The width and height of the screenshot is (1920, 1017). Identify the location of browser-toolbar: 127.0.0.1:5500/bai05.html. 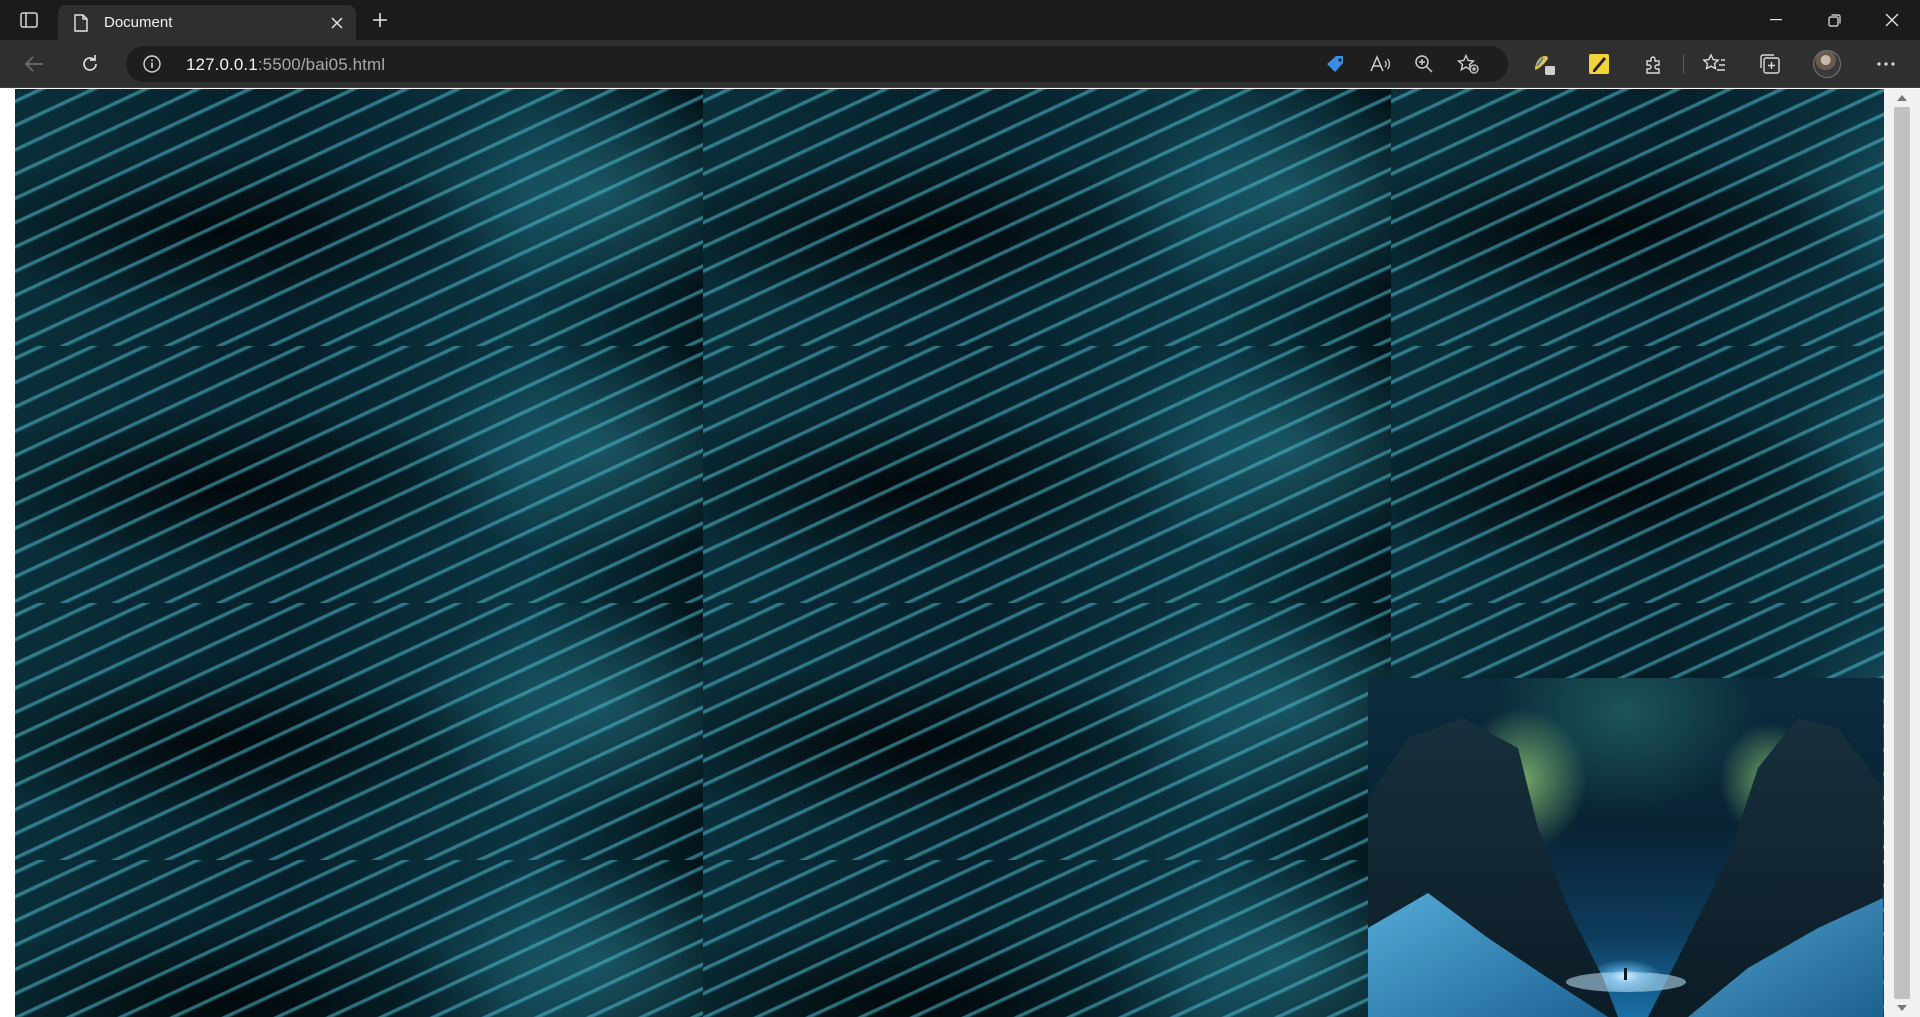
(960, 64).